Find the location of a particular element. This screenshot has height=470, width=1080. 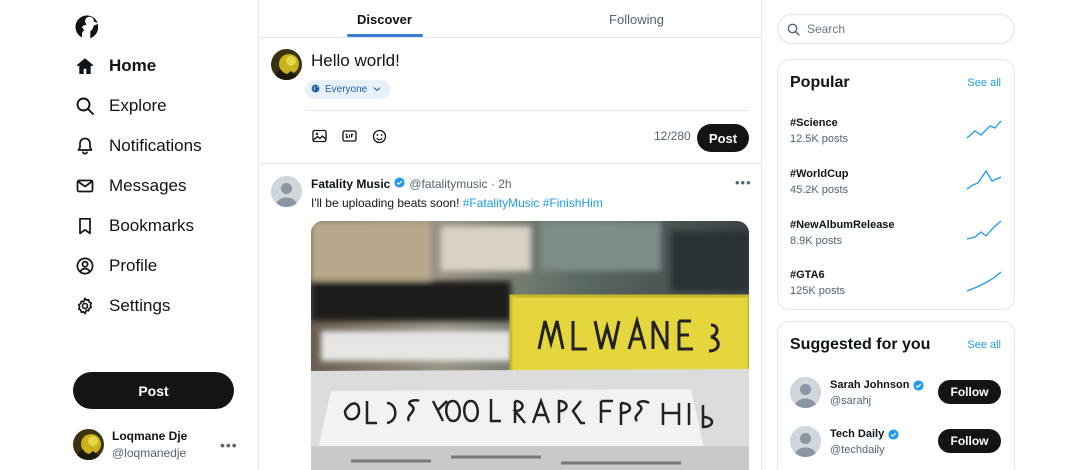

nav-item-settings: Settings is located at coordinates (138, 306).